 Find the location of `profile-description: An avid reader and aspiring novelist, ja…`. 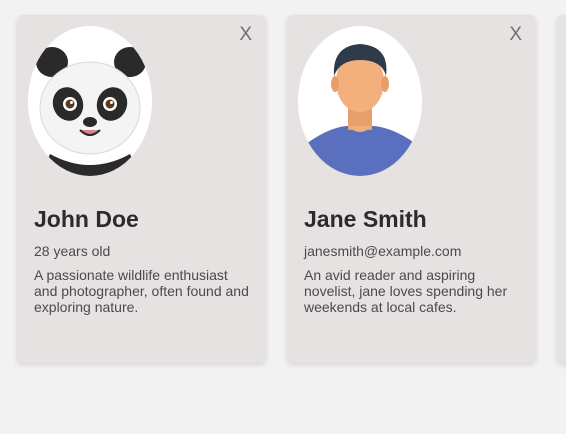

profile-description: An avid reader and aspiring novelist, ja… is located at coordinates (406, 291).